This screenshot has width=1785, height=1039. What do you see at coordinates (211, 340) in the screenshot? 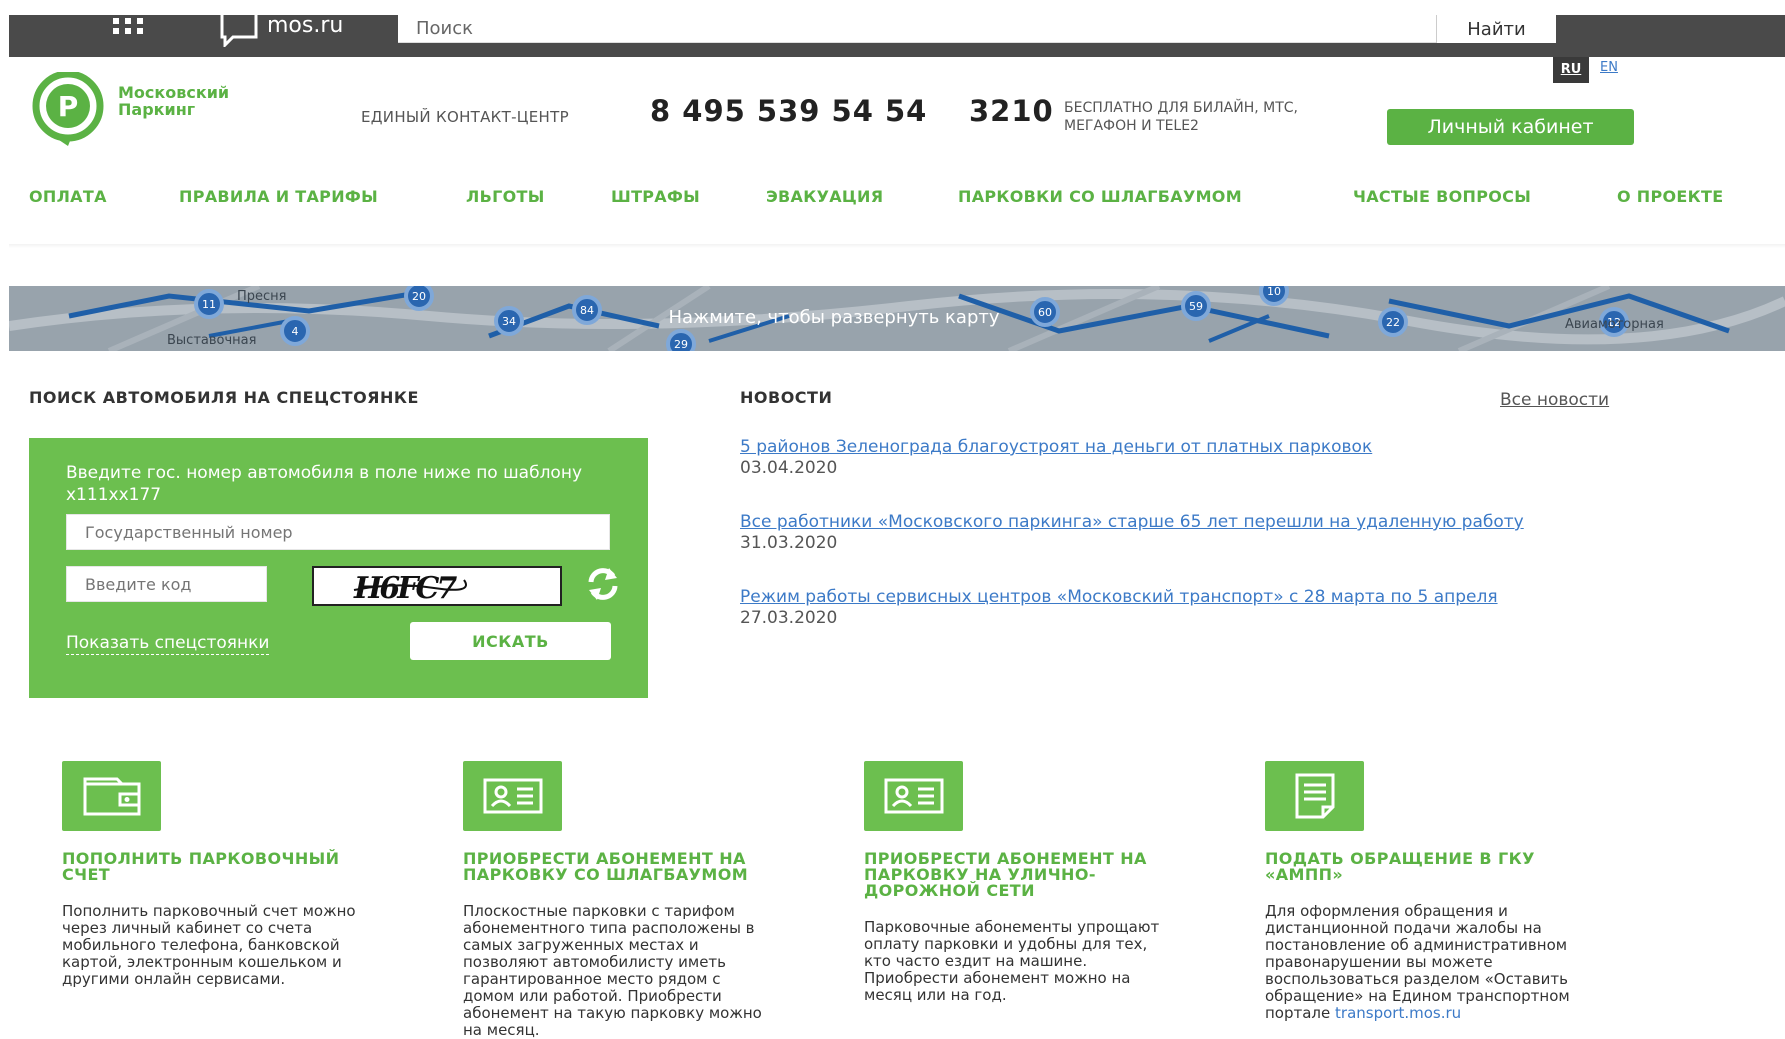
I see `map-place-name: Выставочная` at bounding box center [211, 340].